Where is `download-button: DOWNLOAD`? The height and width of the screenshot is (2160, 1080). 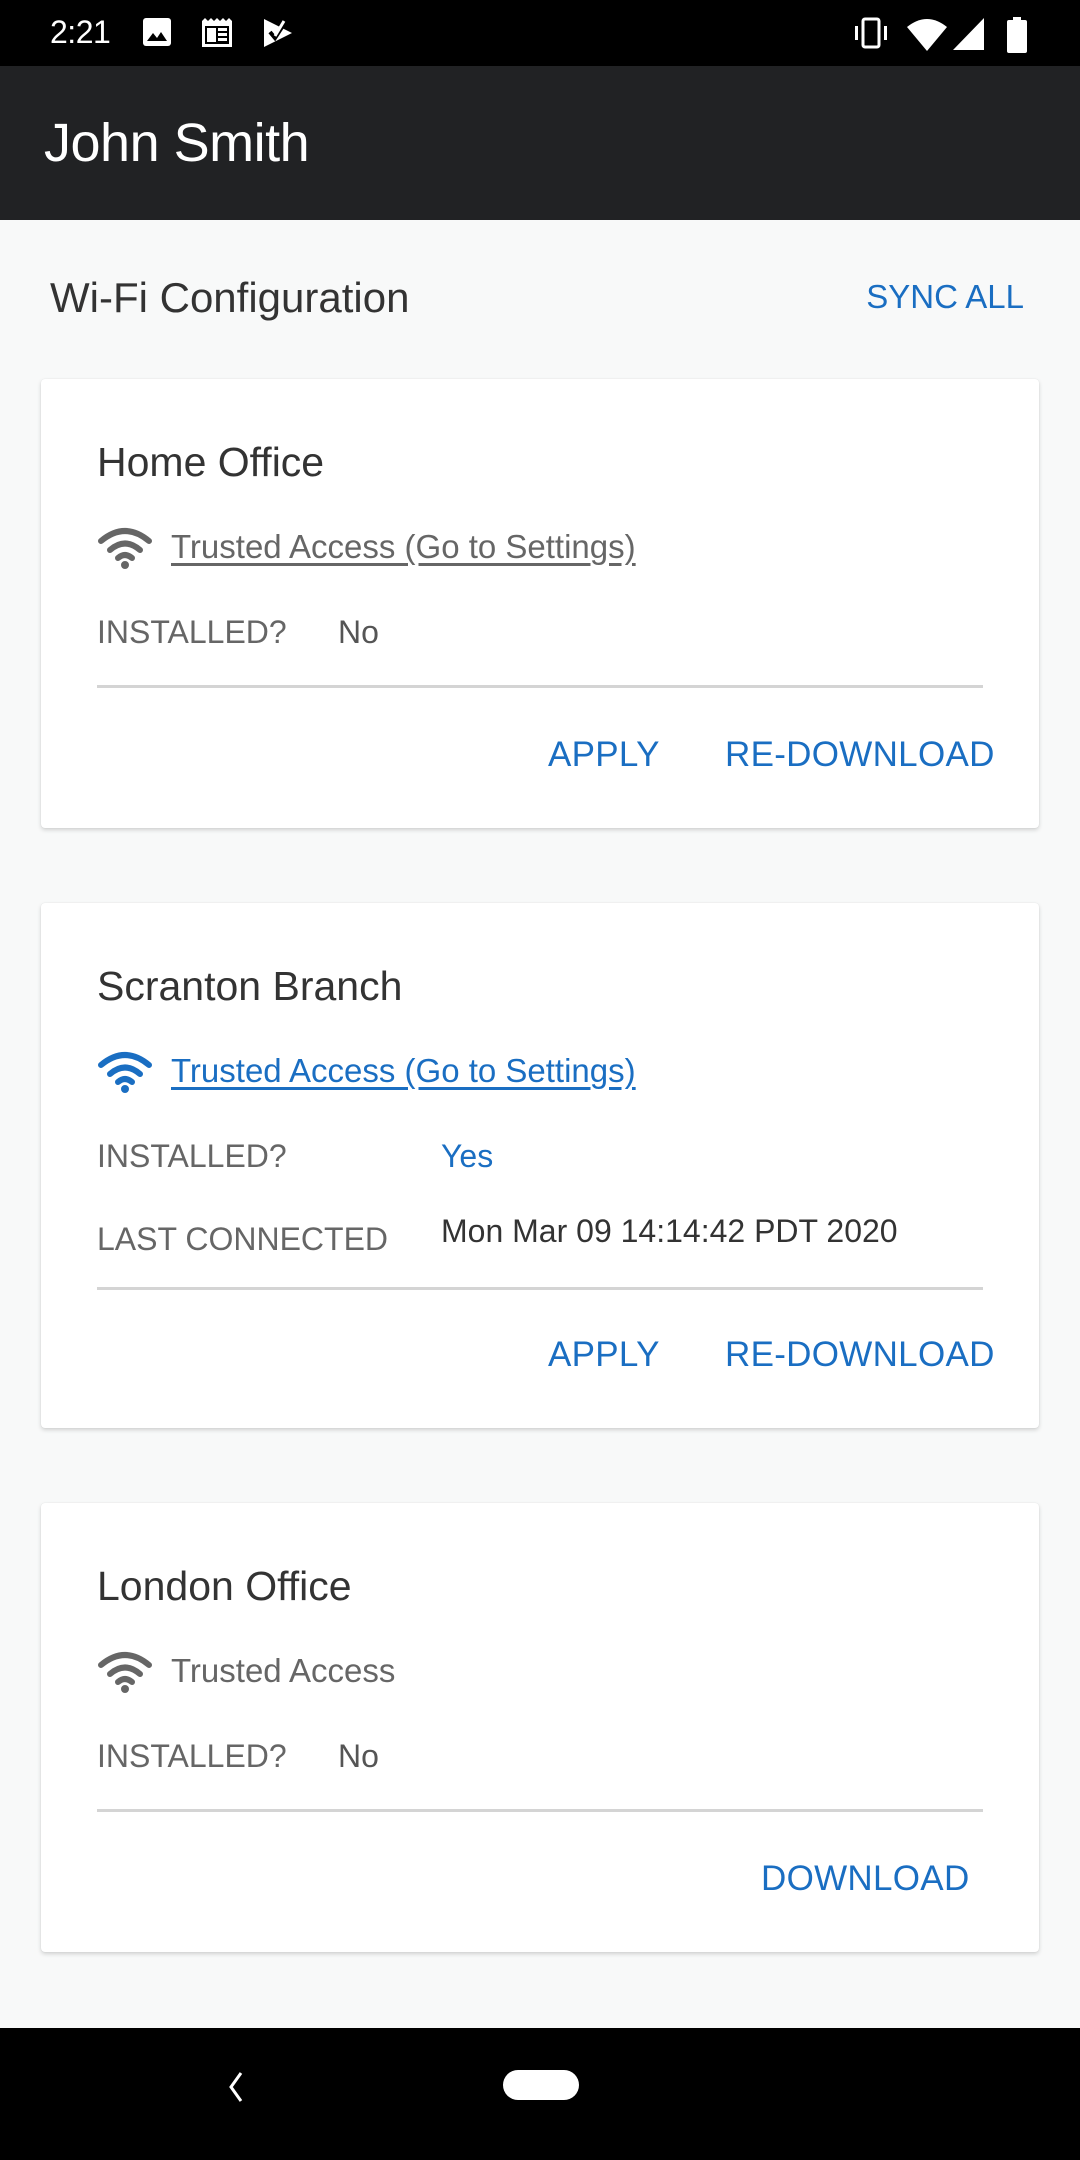
download-button: DOWNLOAD is located at coordinates (865, 1879).